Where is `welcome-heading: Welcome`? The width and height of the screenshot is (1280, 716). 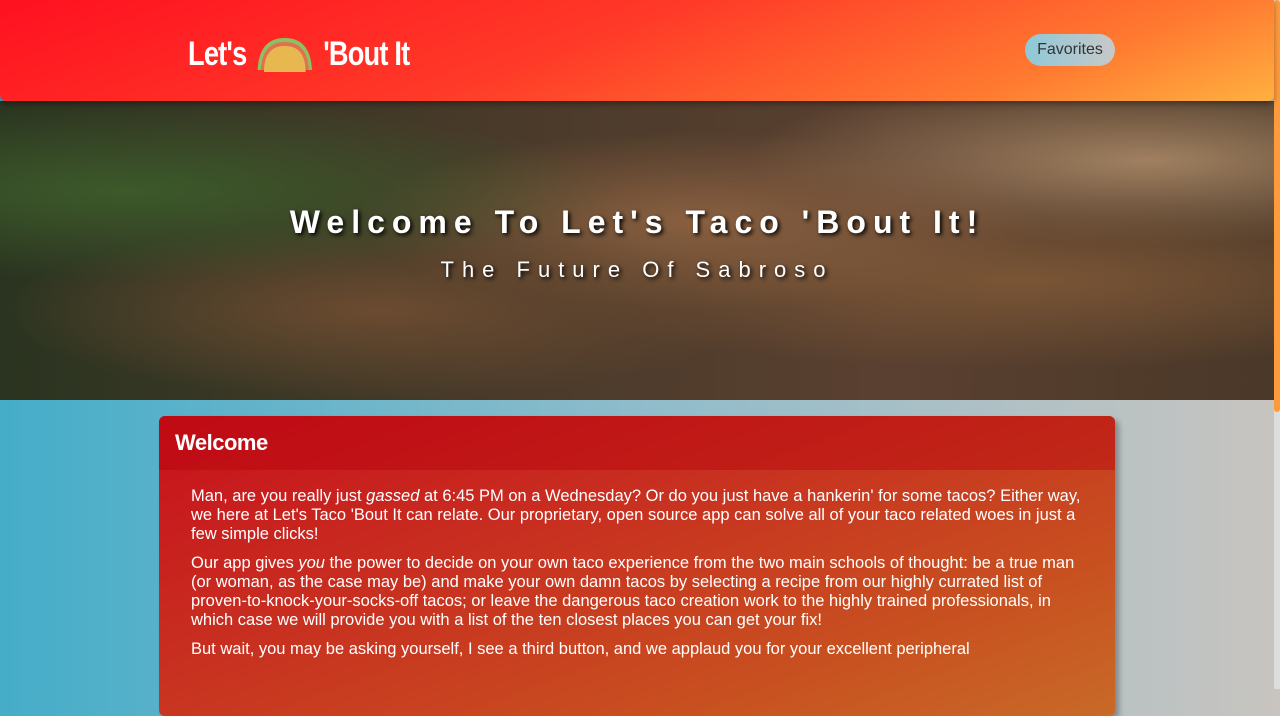 welcome-heading: Welcome is located at coordinates (637, 443).